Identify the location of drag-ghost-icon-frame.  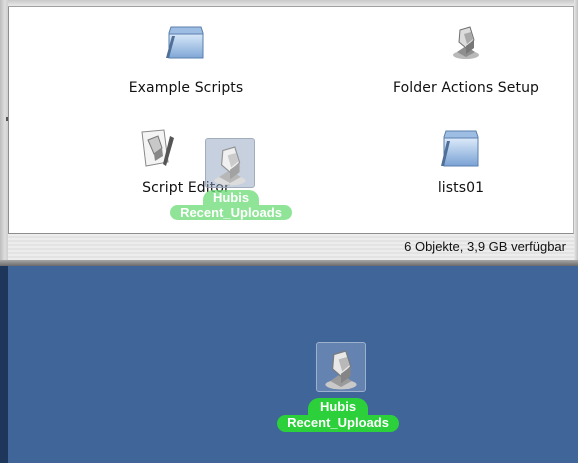
(230, 163).